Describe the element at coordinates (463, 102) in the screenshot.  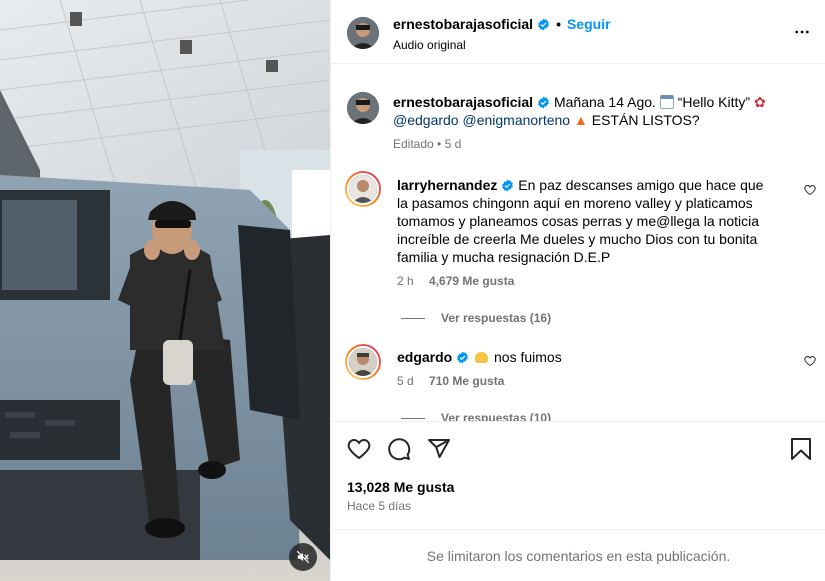
I see `caption-author-username: ernestobarajasoficial` at that location.